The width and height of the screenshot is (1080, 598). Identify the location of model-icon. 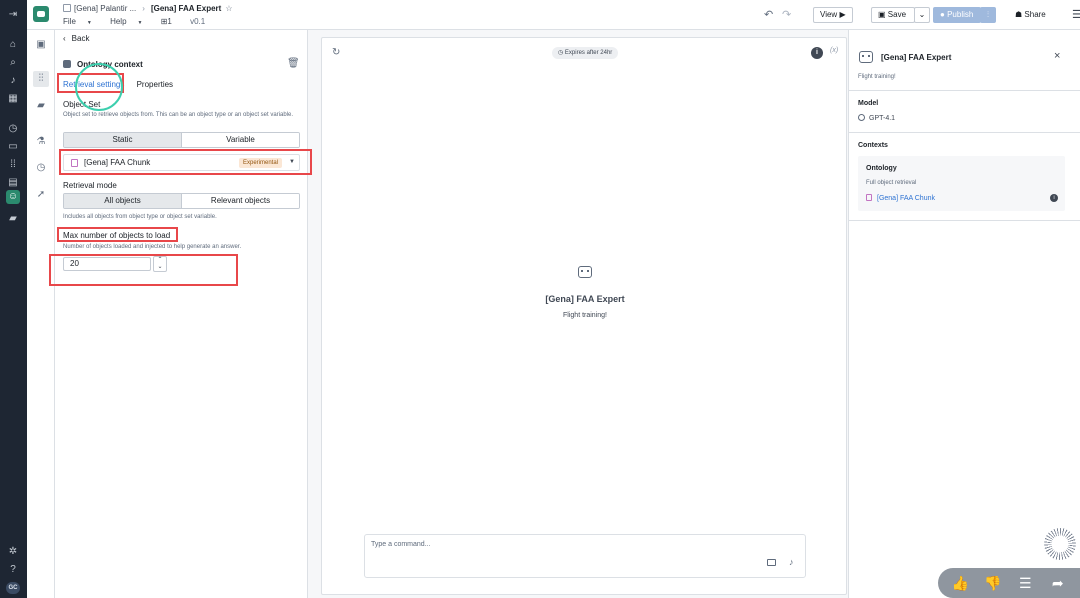
(861, 117).